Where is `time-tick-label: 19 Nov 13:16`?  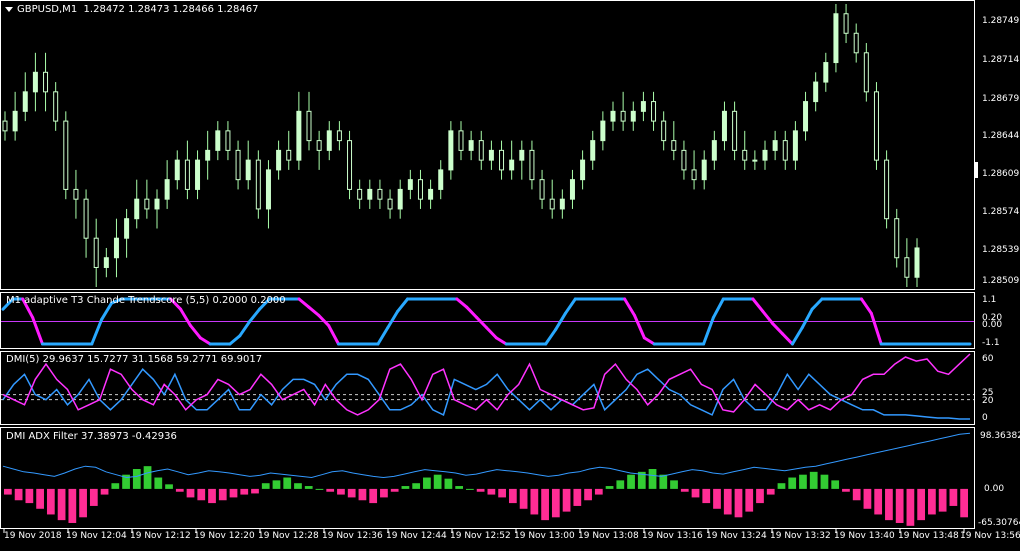
time-tick-label: 19 Nov 13:16 is located at coordinates (672, 536).